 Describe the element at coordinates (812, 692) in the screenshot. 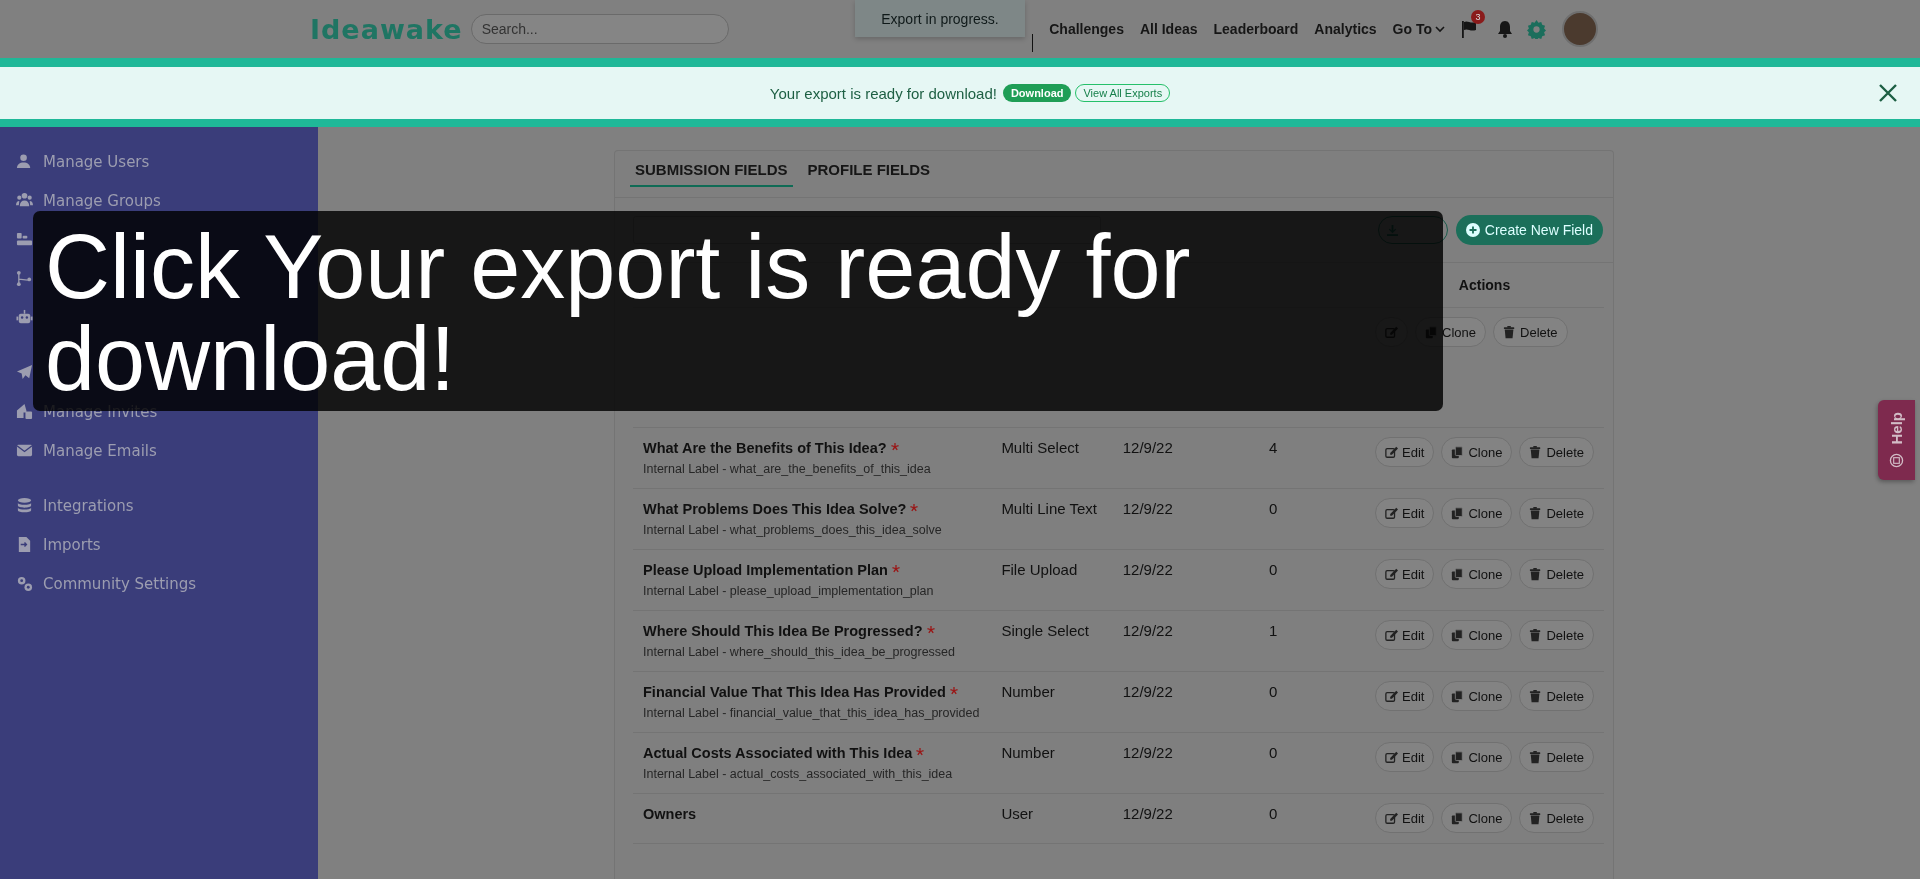

I see `field-label: Financial Value That This Idea Has Provided` at that location.